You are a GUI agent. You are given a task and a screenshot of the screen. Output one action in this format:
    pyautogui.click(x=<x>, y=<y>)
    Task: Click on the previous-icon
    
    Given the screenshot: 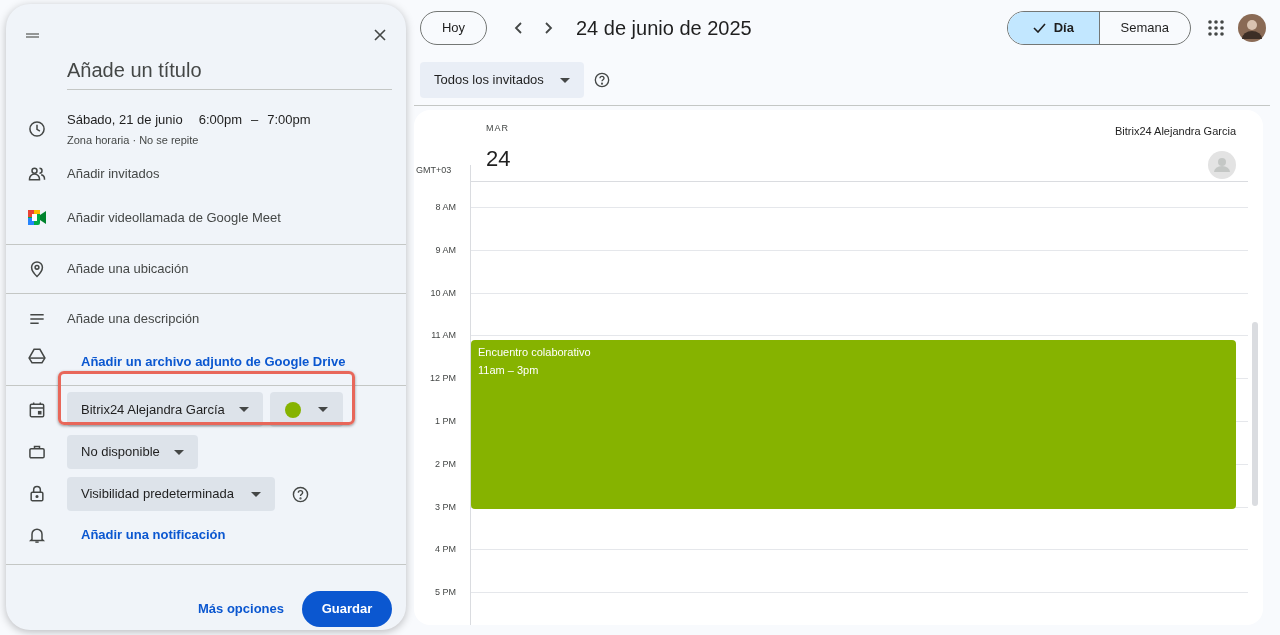 What is the action you would take?
    pyautogui.click(x=519, y=28)
    